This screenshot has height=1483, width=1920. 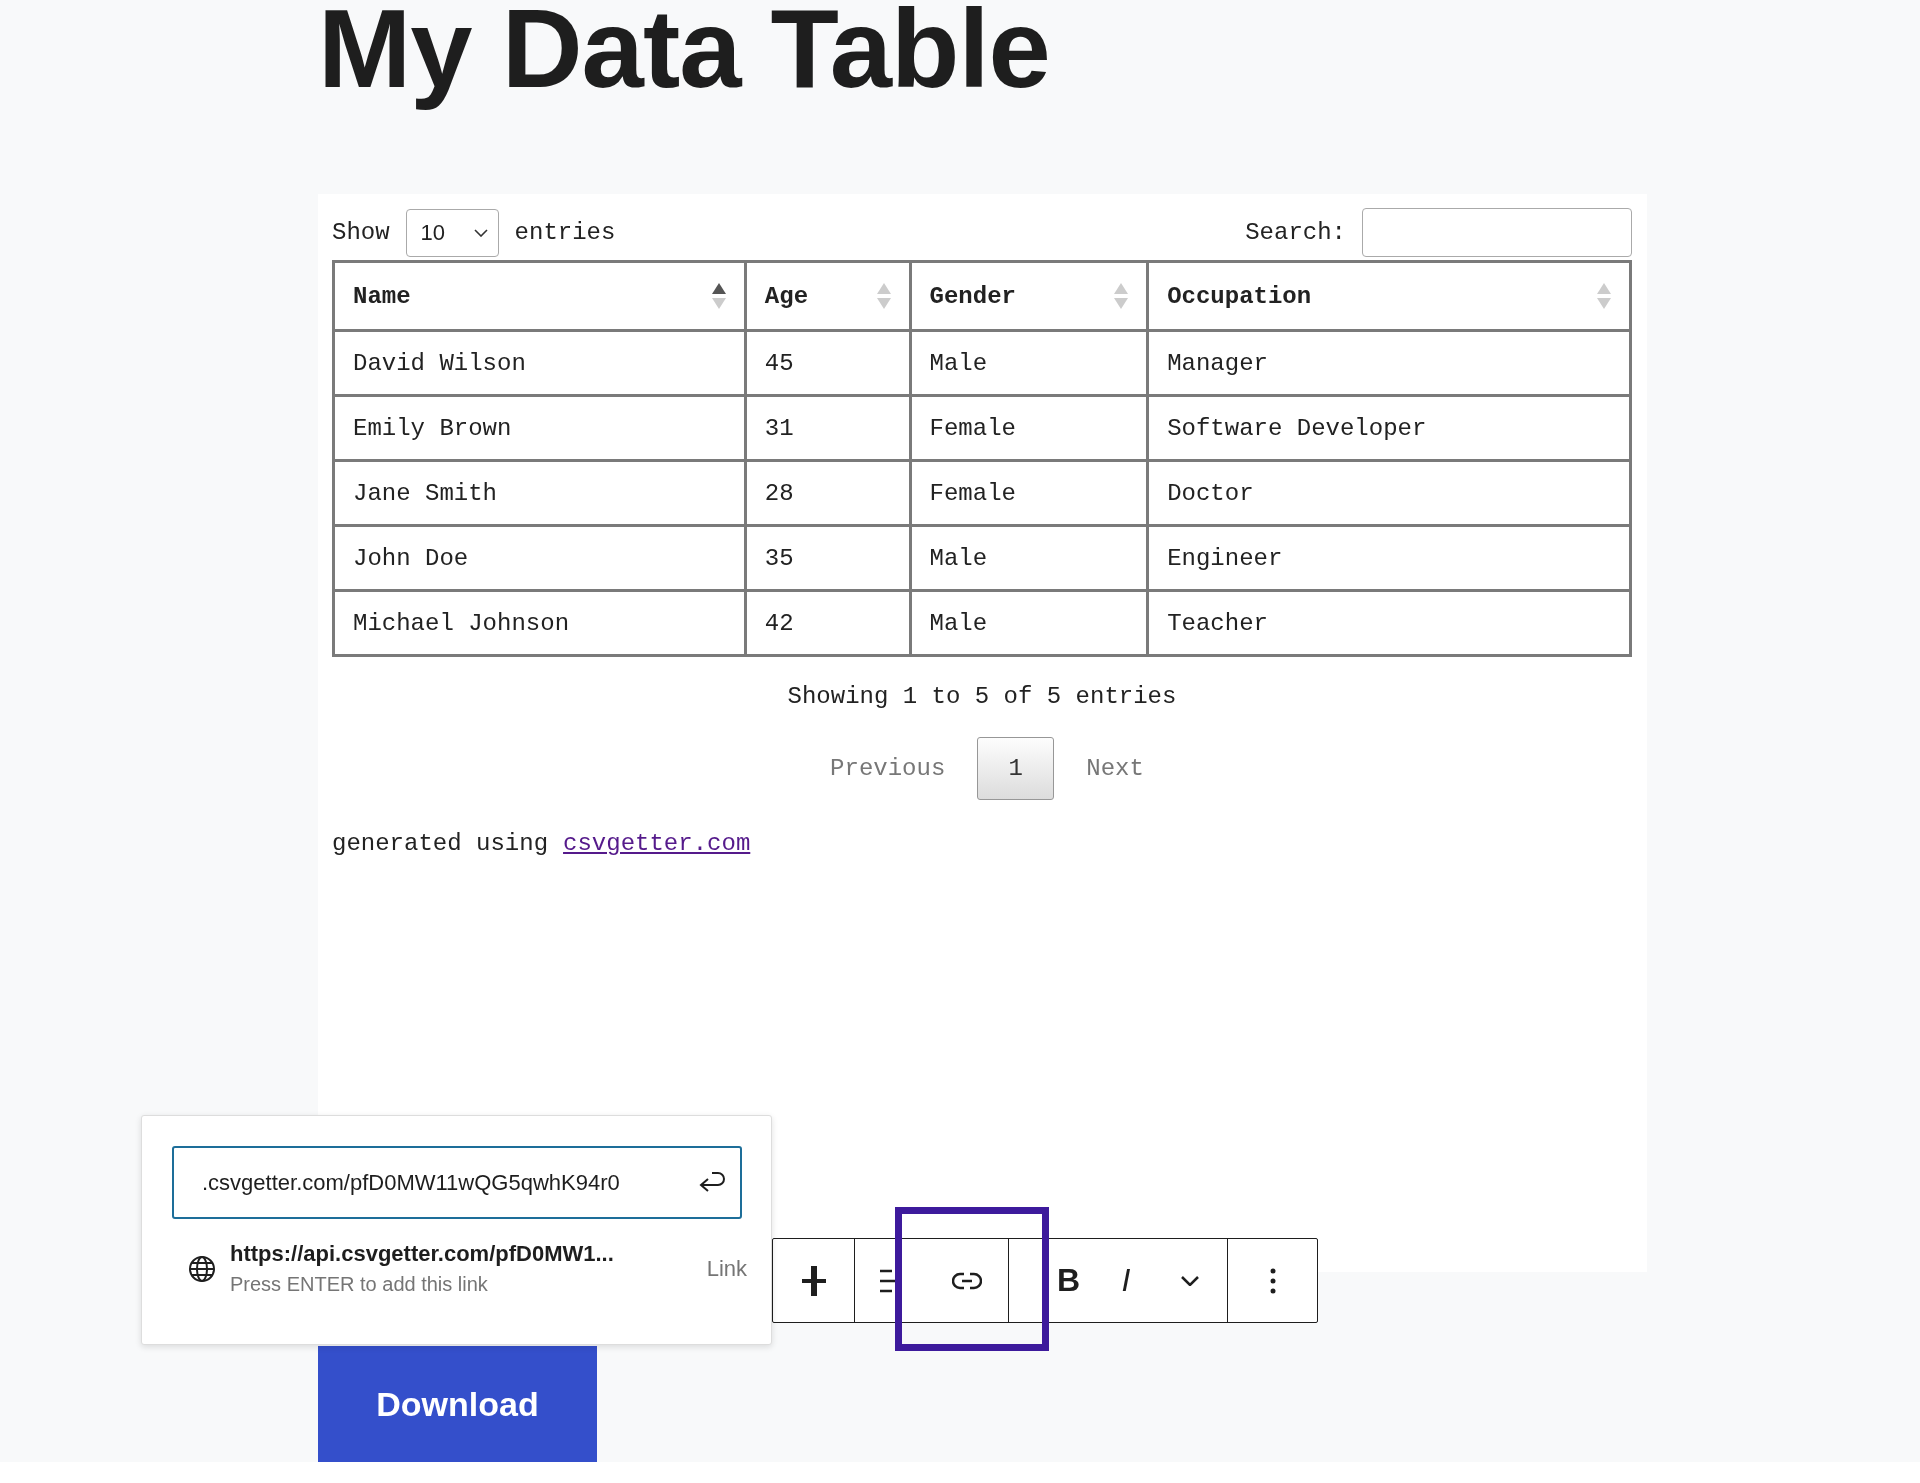 I want to click on table-cell: 45, so click(x=828, y=363).